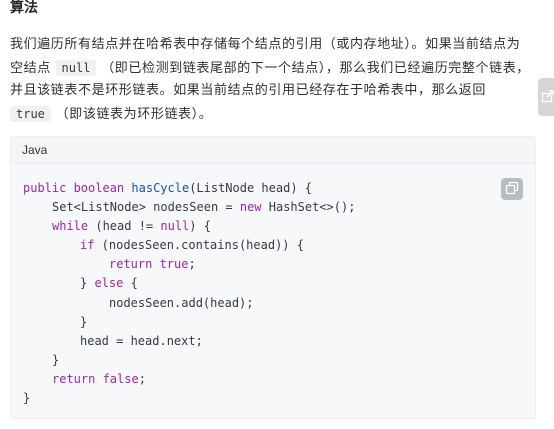 Image resolution: width=554 pixels, height=429 pixels. Describe the element at coordinates (34, 150) in the screenshot. I see `language-tab: Java` at that location.